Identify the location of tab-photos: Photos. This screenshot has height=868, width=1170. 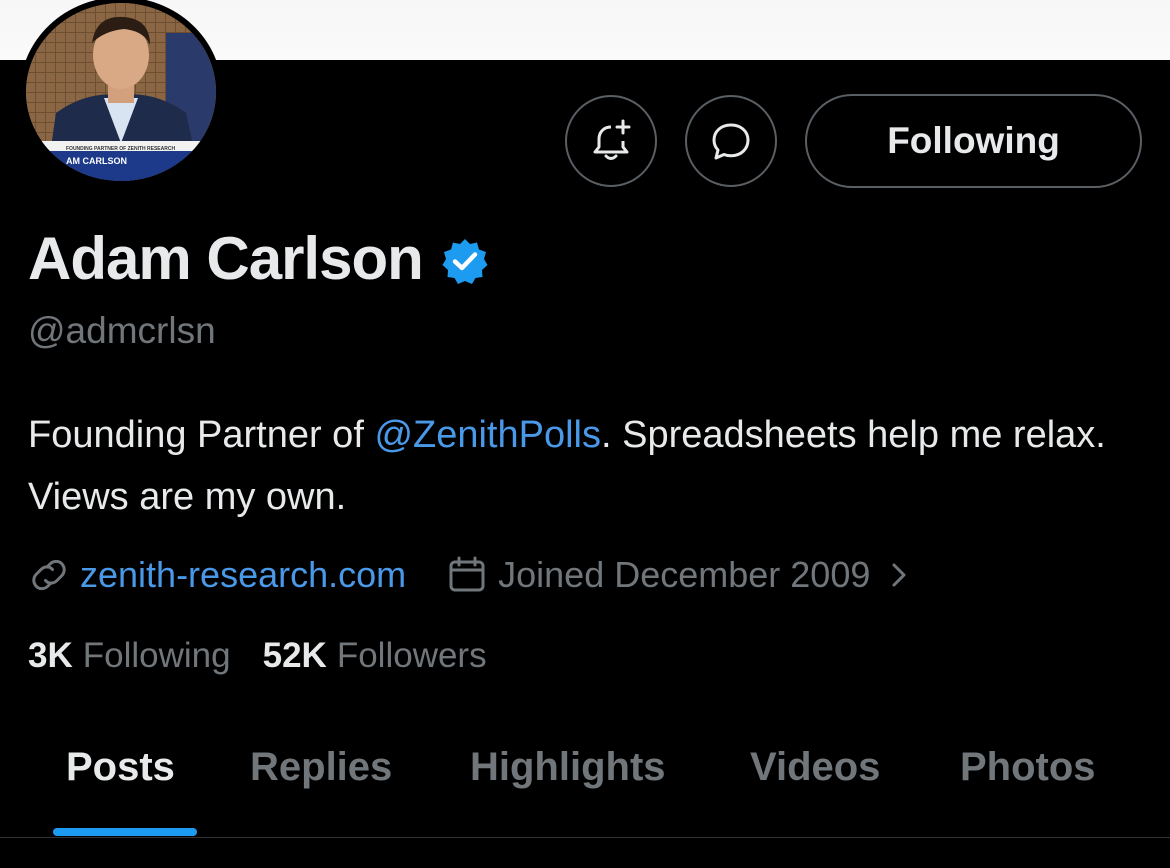
(1028, 767).